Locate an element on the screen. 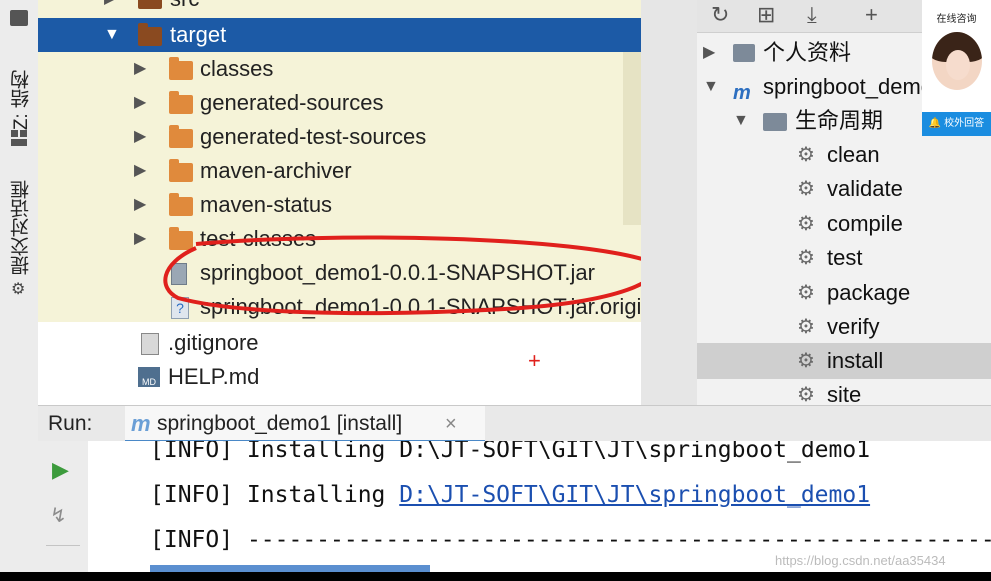  tree-item-label: maven-status is located at coordinates (266, 204).